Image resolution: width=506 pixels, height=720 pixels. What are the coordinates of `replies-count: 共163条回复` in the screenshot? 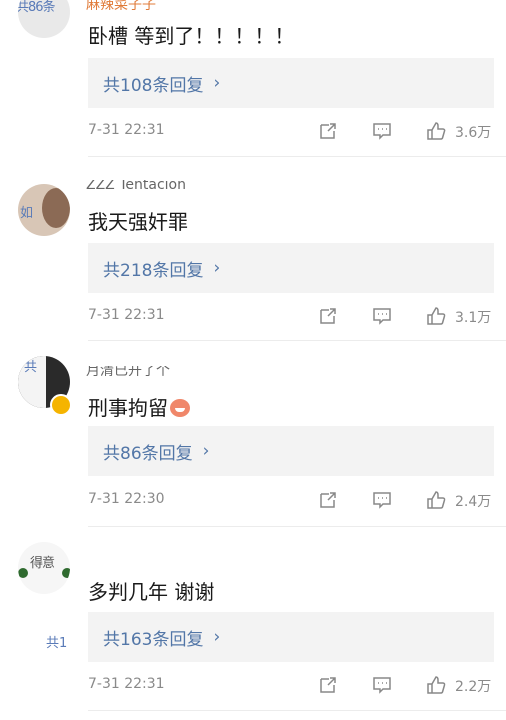 It's located at (153, 639).